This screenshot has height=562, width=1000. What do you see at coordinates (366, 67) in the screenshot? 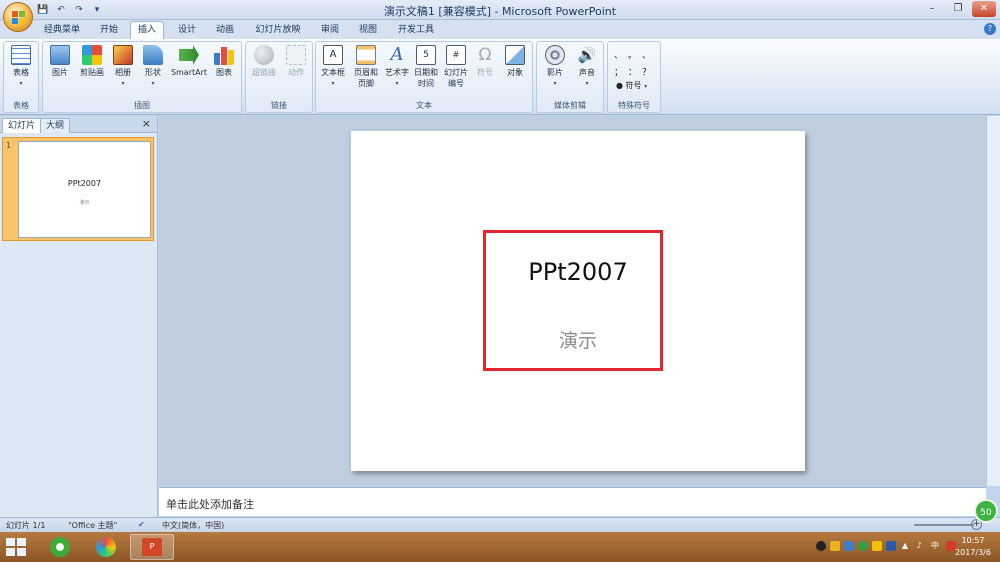
I see `header-footer-button: 页眉和 页脚` at bounding box center [366, 67].